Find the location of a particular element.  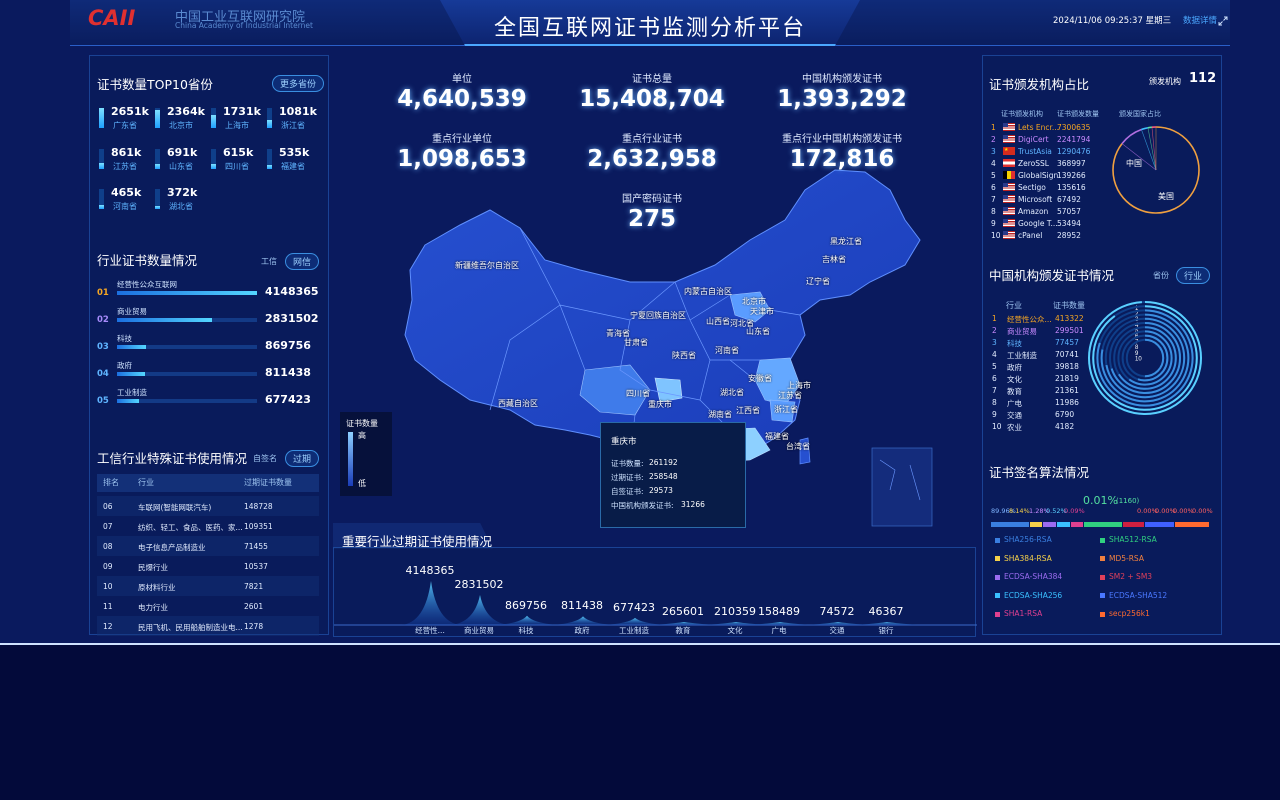

map-province-label: 陕西省 is located at coordinates (684, 355).